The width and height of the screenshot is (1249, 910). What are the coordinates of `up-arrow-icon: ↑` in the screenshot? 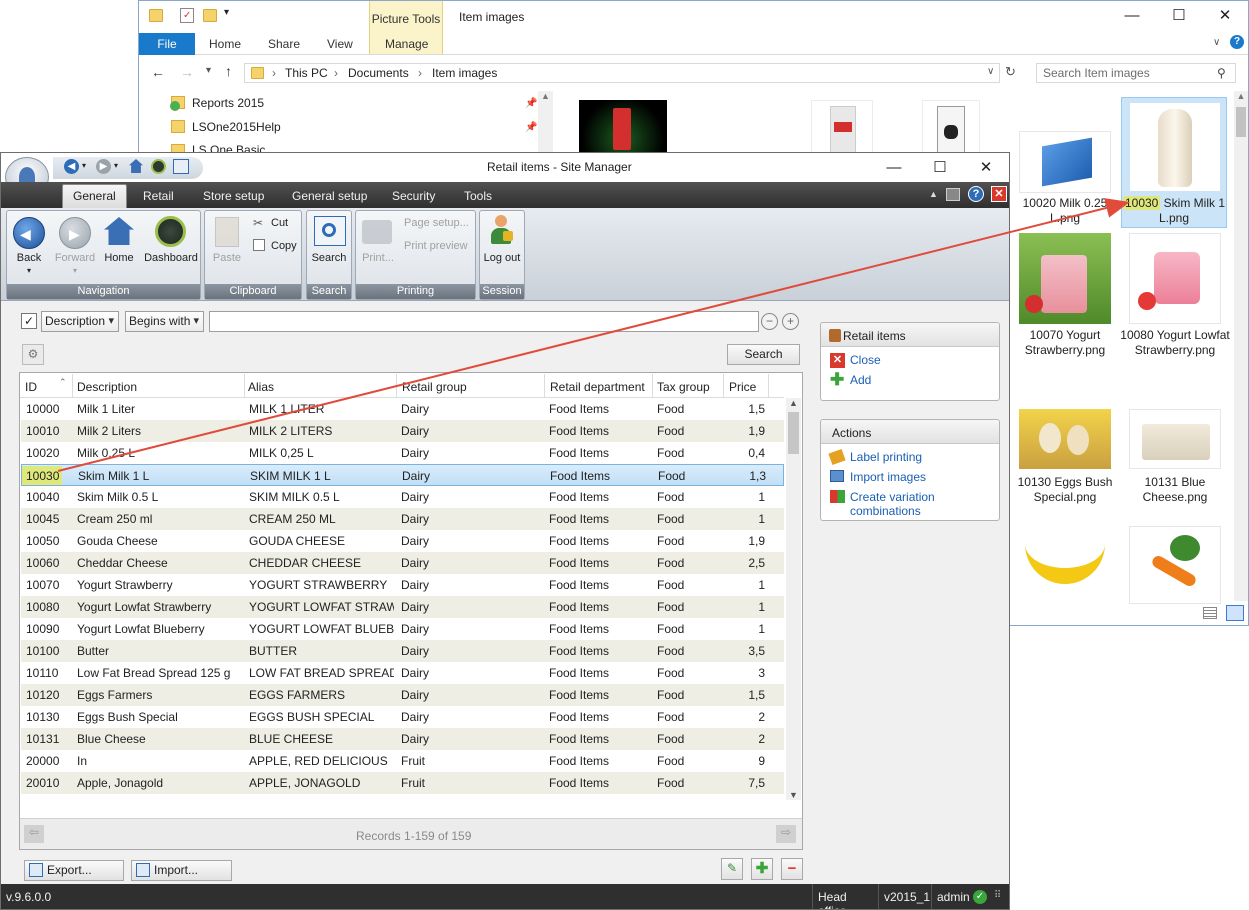 It's located at (228, 71).